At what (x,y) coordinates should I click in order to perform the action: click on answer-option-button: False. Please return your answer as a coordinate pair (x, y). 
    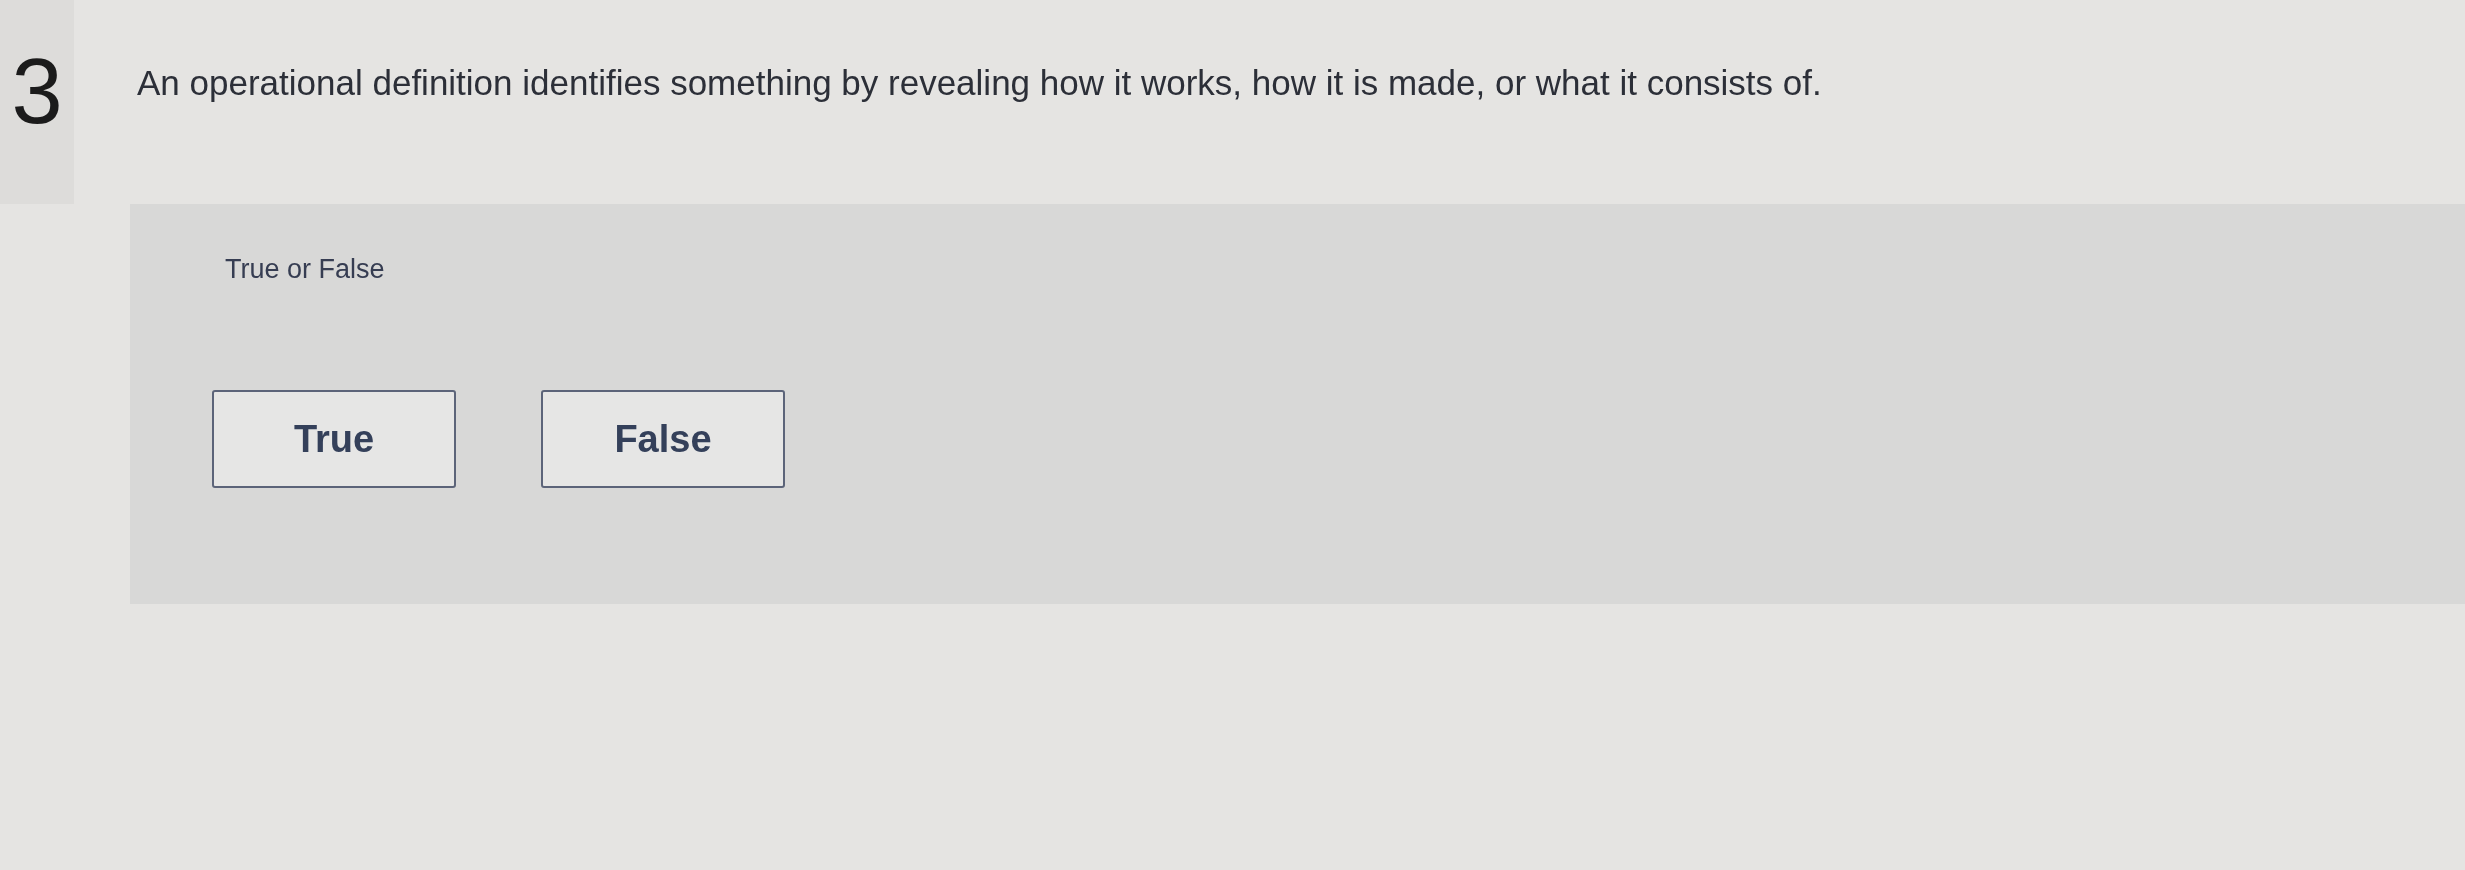
    Looking at the image, I should click on (663, 439).